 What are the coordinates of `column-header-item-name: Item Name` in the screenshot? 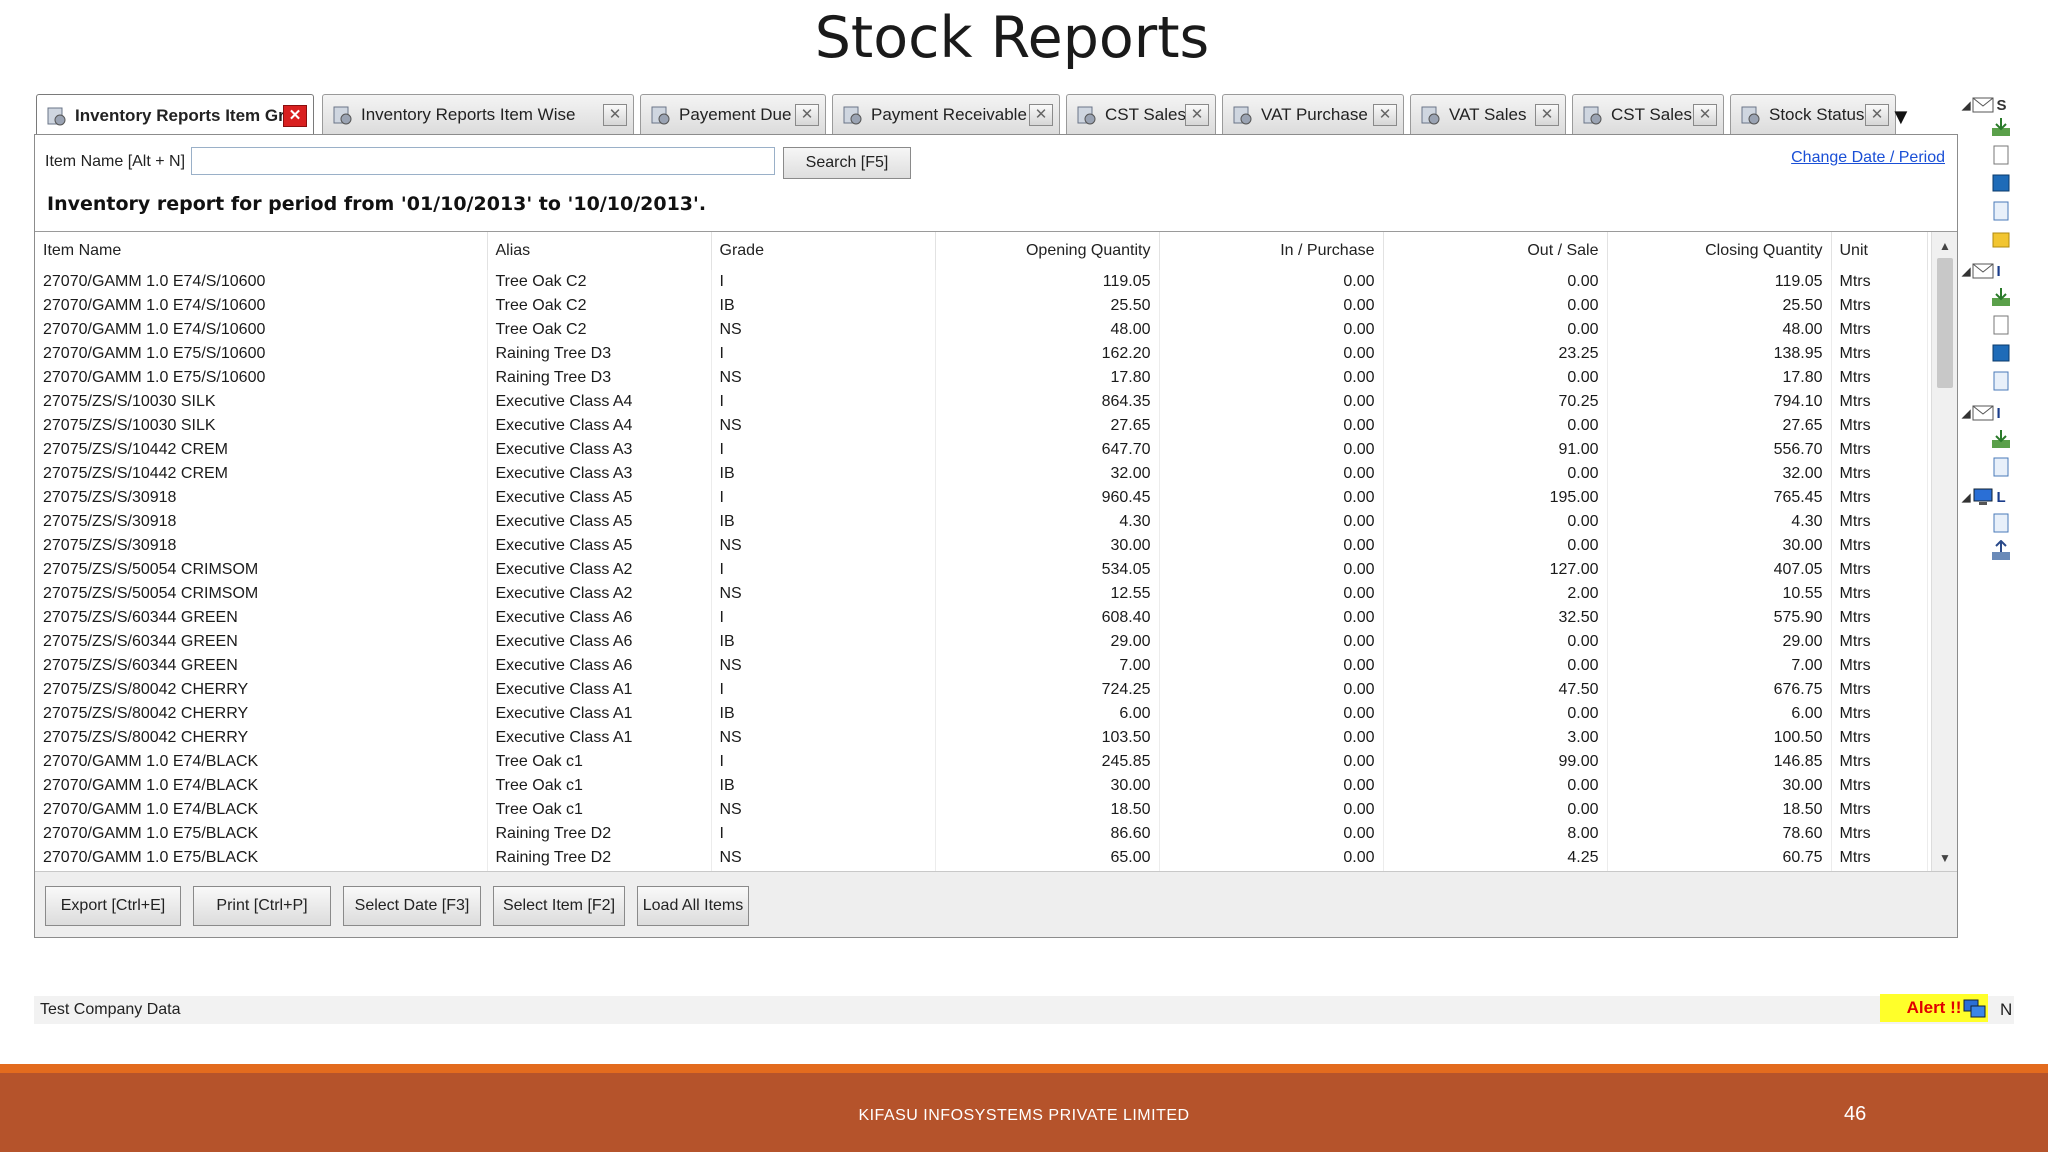 It's located at (261, 251).